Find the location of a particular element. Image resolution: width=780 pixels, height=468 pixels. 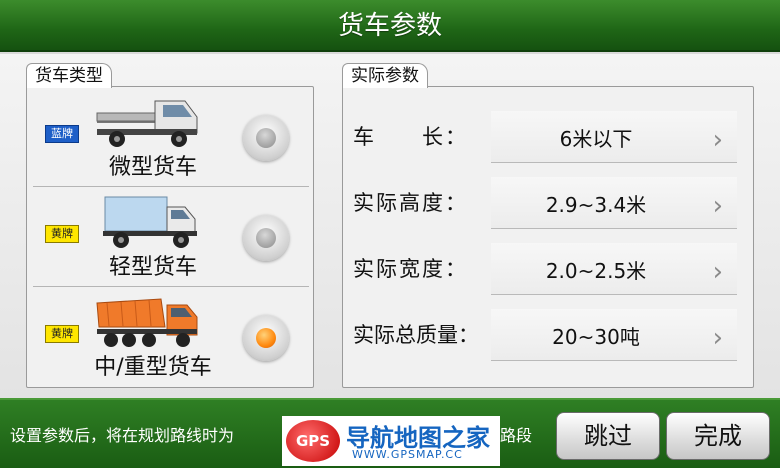

truck-label-heavy: 中/重型货车 is located at coordinates (153, 367).